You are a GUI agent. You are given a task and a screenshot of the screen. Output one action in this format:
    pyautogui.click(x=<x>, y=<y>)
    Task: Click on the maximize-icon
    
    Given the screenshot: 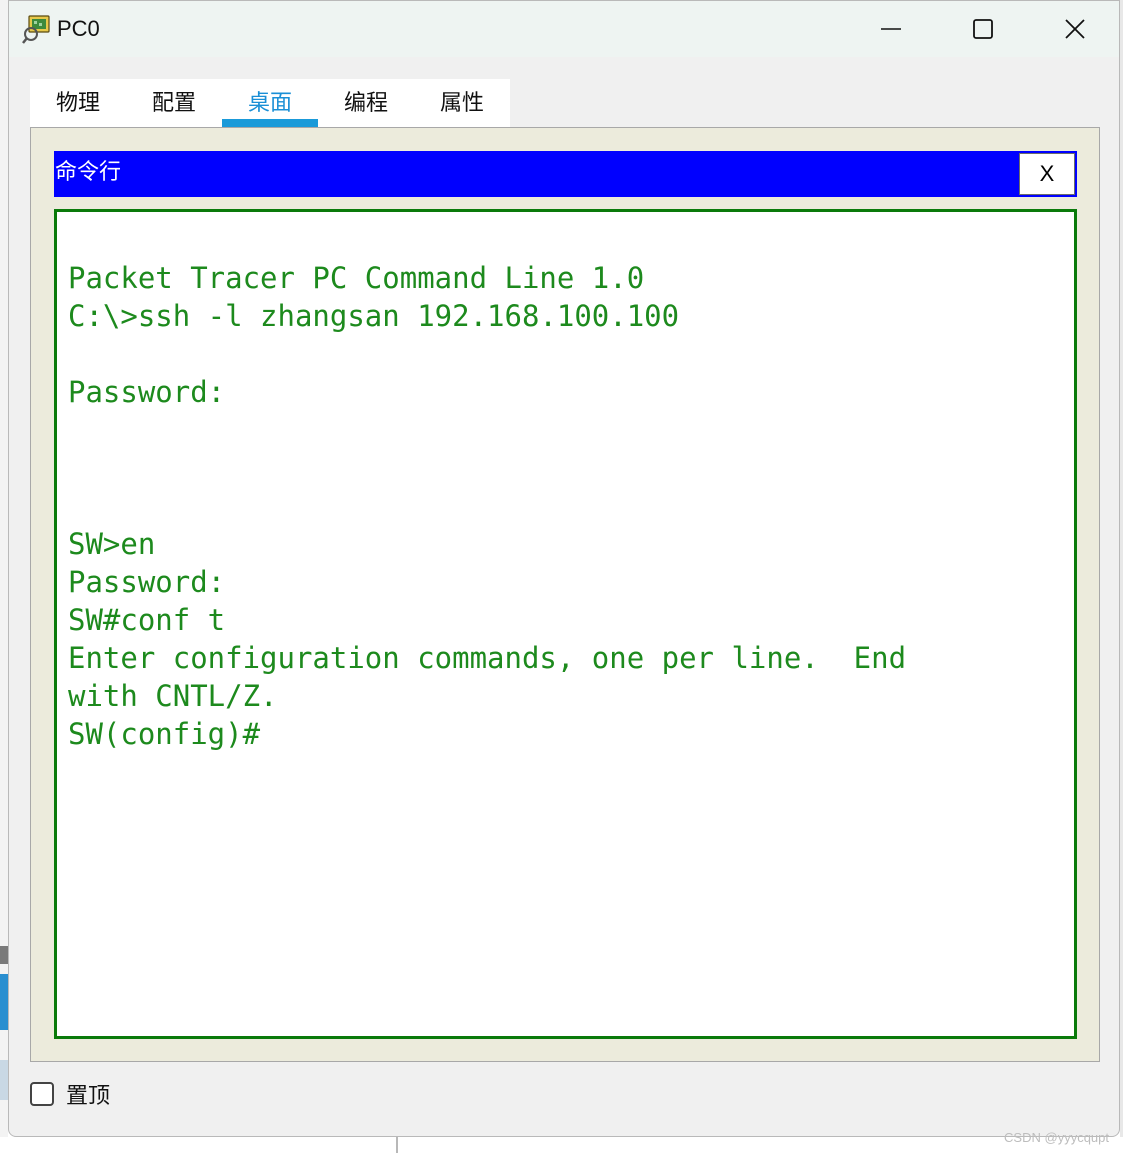 What is the action you would take?
    pyautogui.click(x=983, y=29)
    